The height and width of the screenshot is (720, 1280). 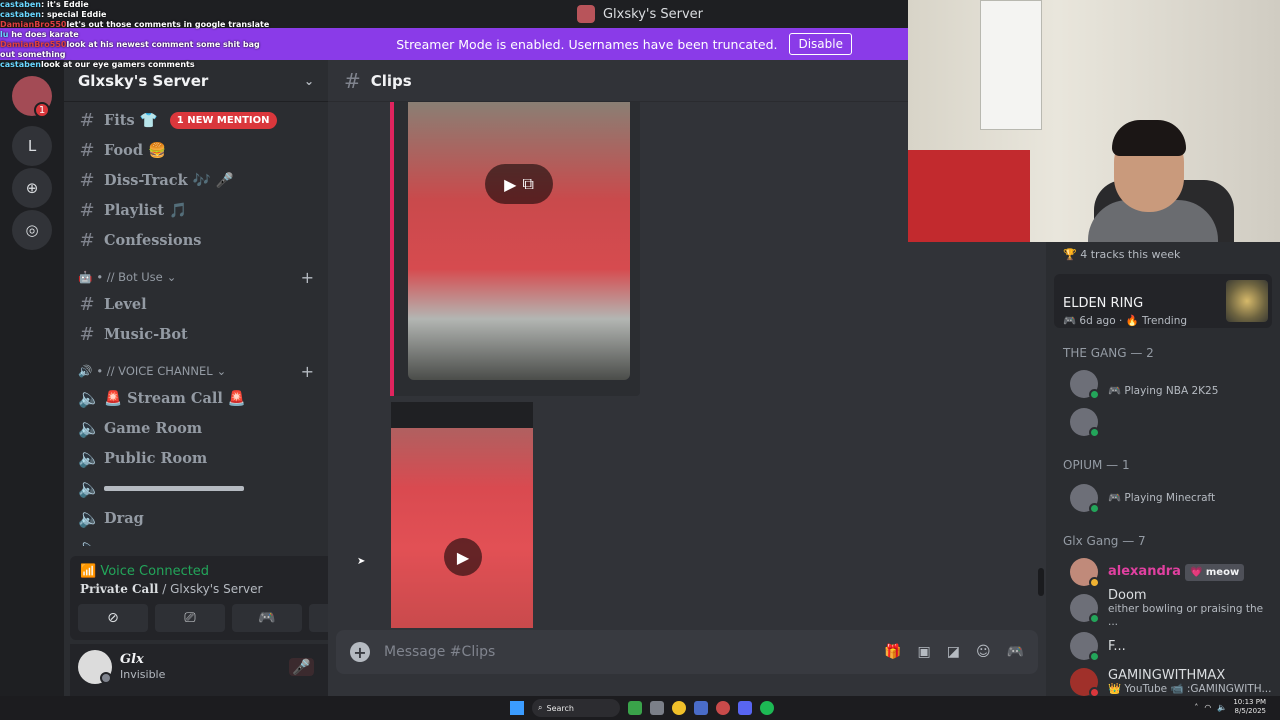 What do you see at coordinates (169, 180) in the screenshot?
I see `channel-label: Diss-Track 🎶 🎤` at bounding box center [169, 180].